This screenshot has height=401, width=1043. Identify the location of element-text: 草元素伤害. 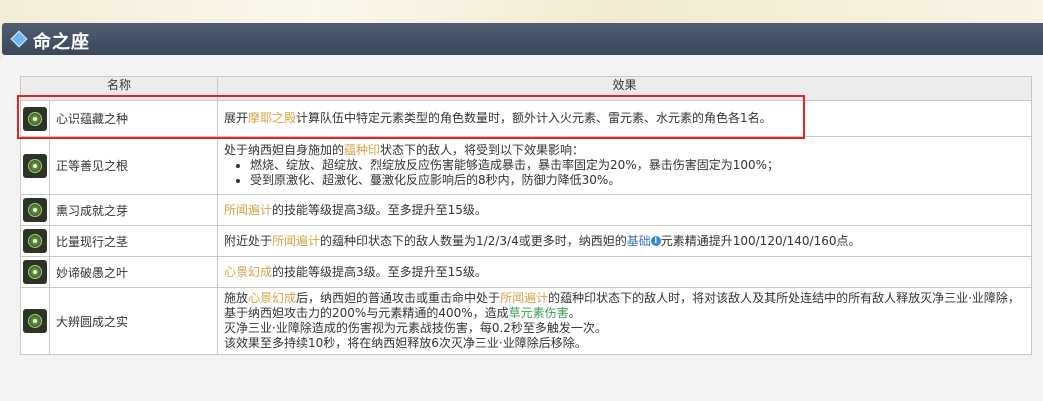
(538, 313).